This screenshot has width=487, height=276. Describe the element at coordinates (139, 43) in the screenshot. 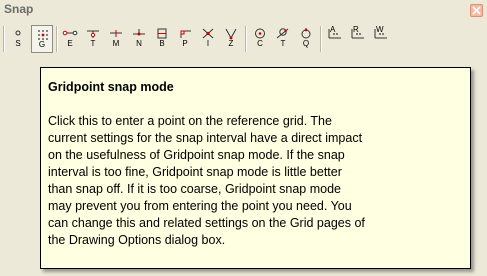

I see `nearest-letter: N` at that location.